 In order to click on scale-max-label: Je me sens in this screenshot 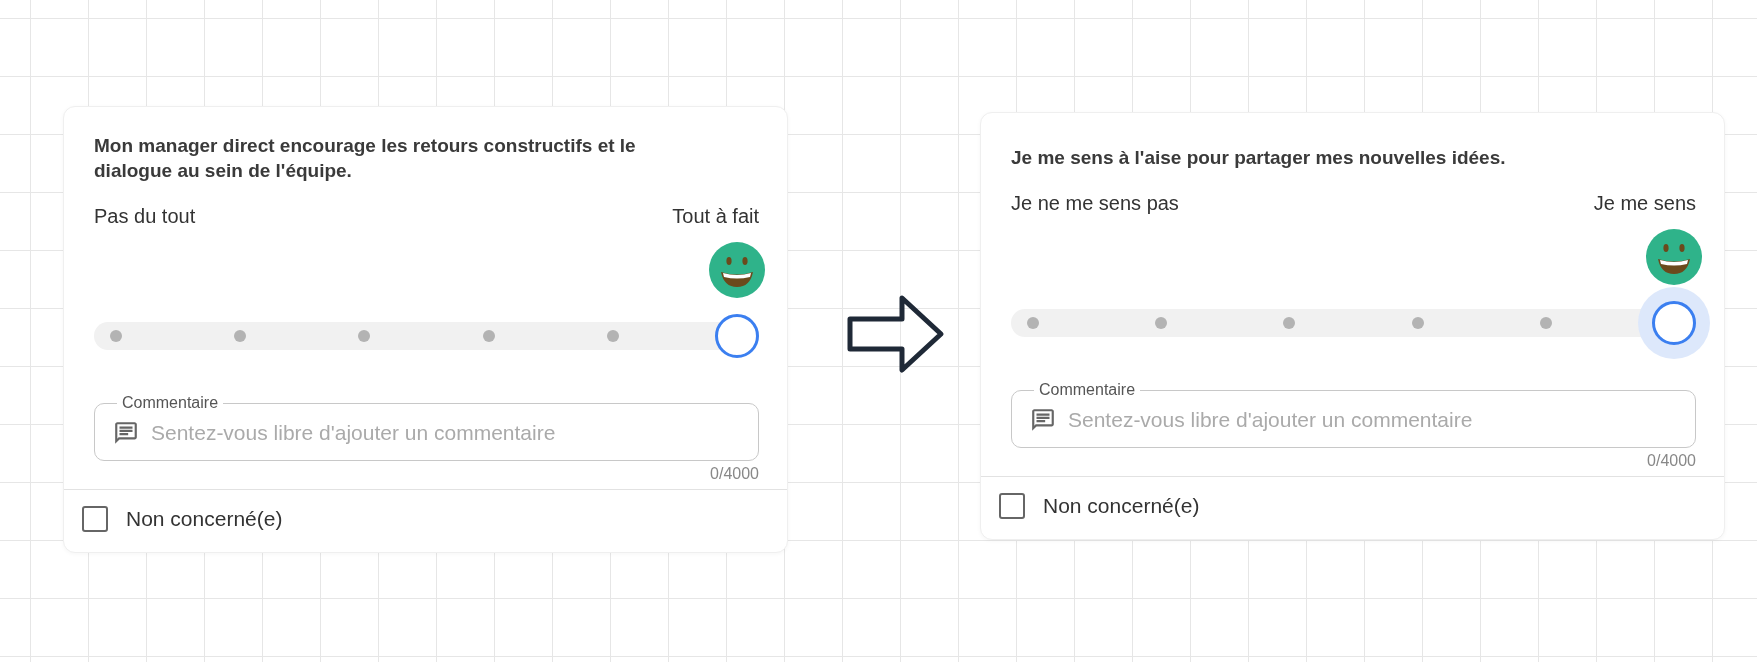, I will do `click(1644, 203)`.